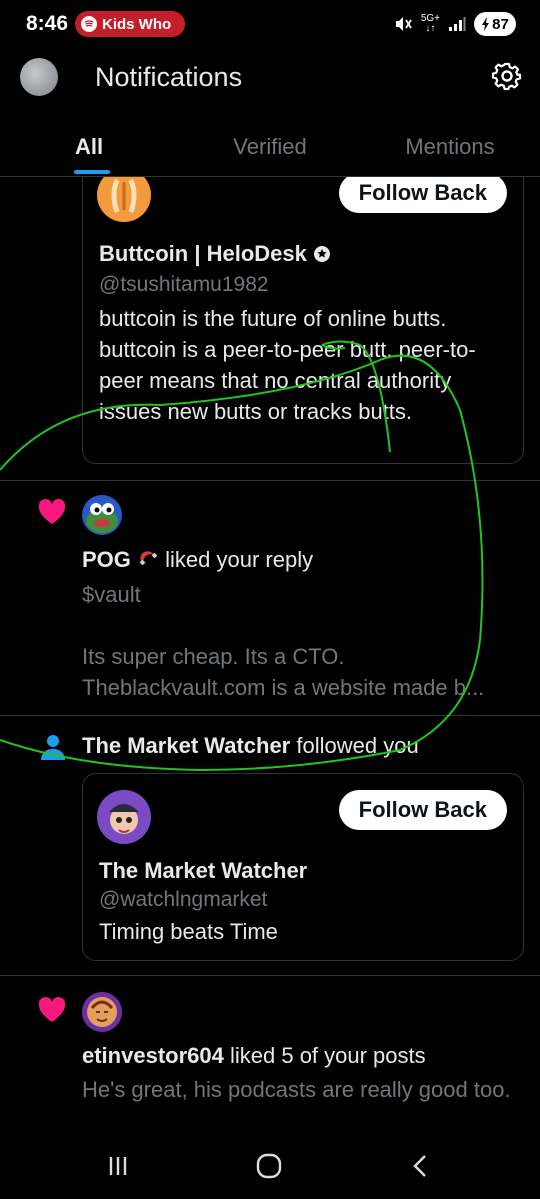 The height and width of the screenshot is (1199, 540). What do you see at coordinates (137, 24) in the screenshot?
I see `media-label: Kids Who` at bounding box center [137, 24].